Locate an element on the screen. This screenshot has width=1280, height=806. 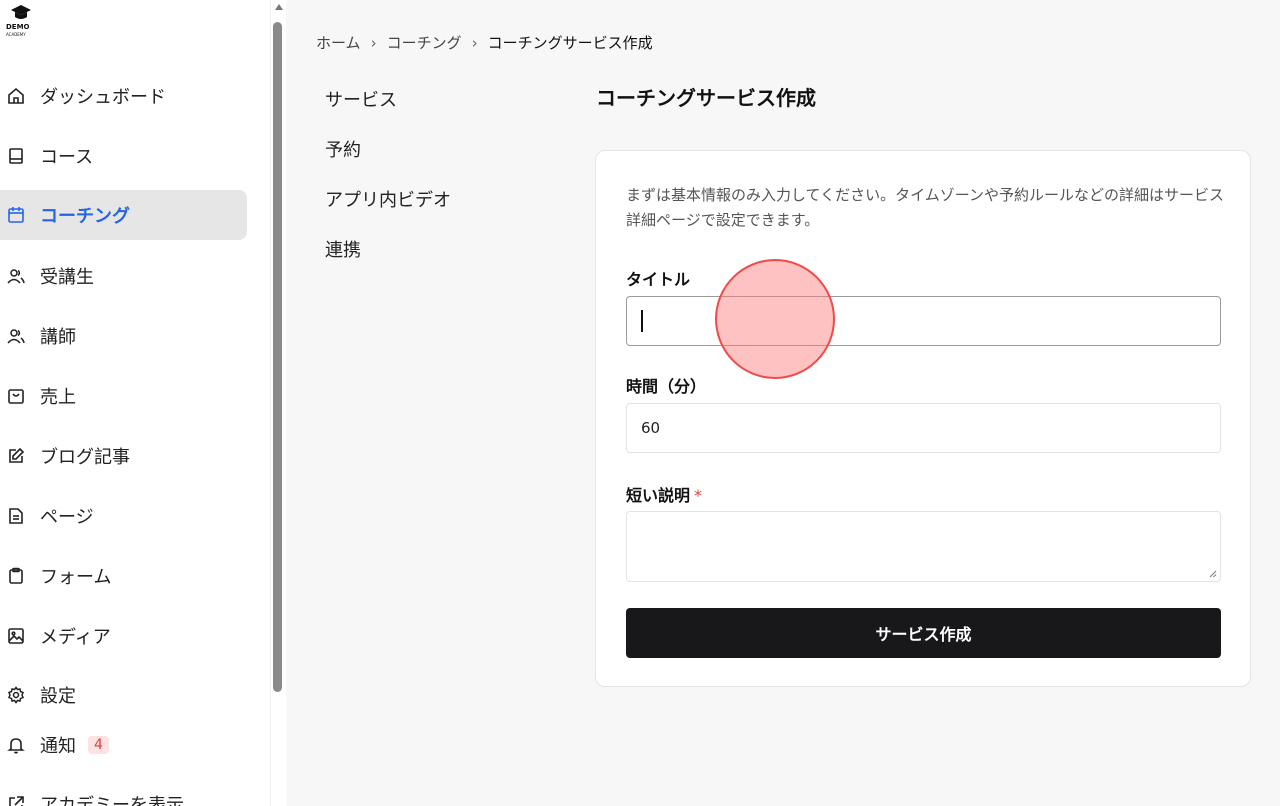
file-icon is located at coordinates (16, 516).